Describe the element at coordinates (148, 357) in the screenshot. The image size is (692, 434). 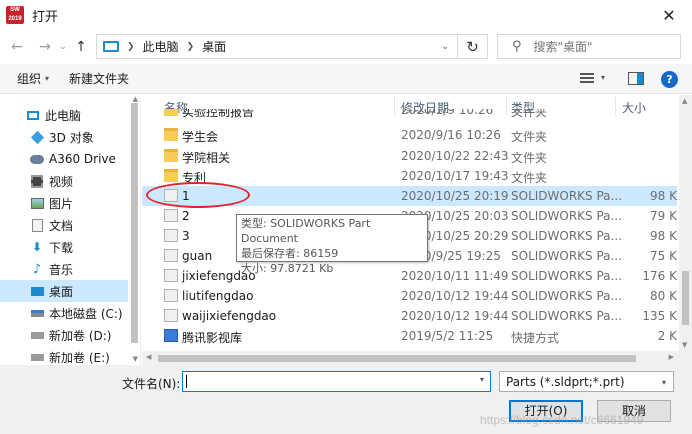
I see `scroll-left-icon: ◀` at that location.